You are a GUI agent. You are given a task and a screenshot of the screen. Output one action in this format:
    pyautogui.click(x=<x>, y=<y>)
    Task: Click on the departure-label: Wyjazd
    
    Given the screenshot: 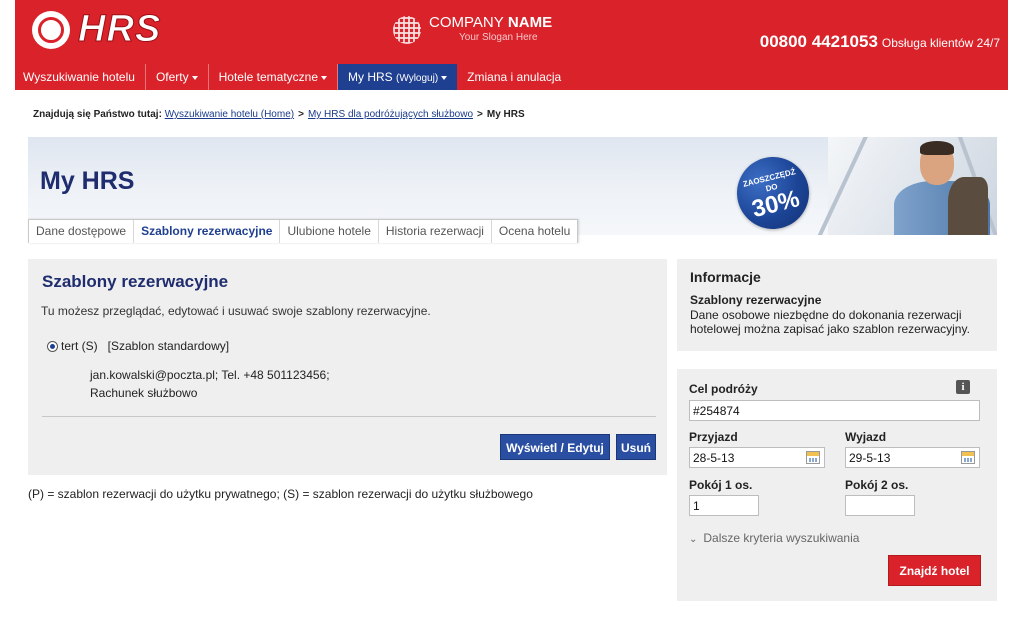 What is the action you would take?
    pyautogui.click(x=866, y=437)
    